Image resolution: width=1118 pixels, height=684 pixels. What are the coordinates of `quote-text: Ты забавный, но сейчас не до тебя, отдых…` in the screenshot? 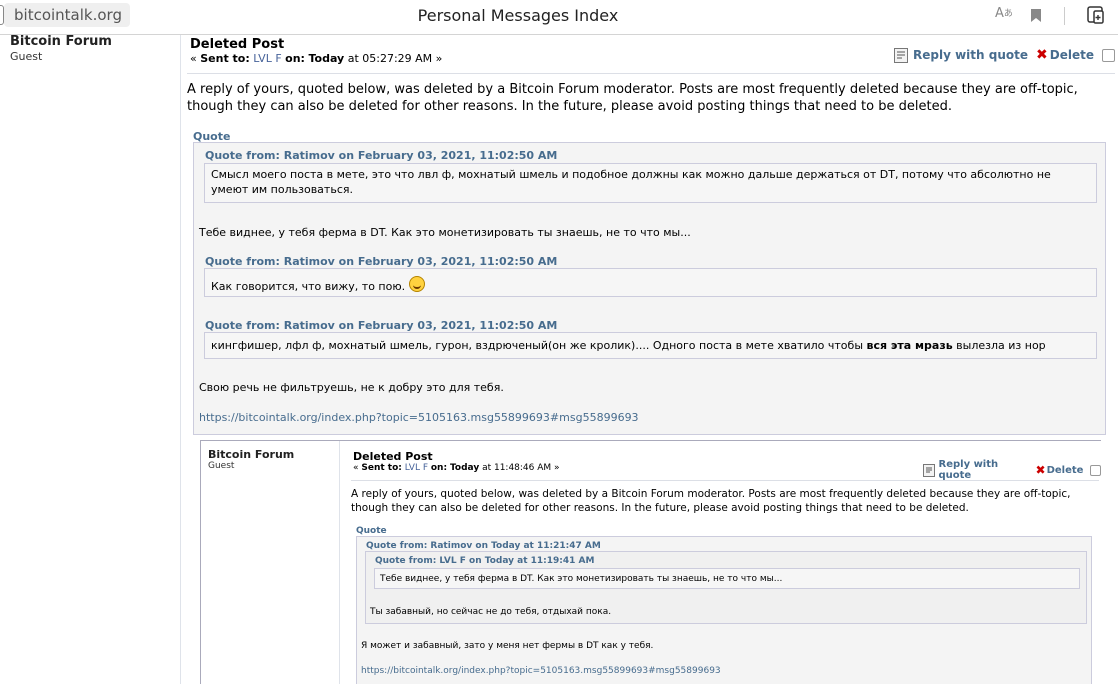 It's located at (491, 612).